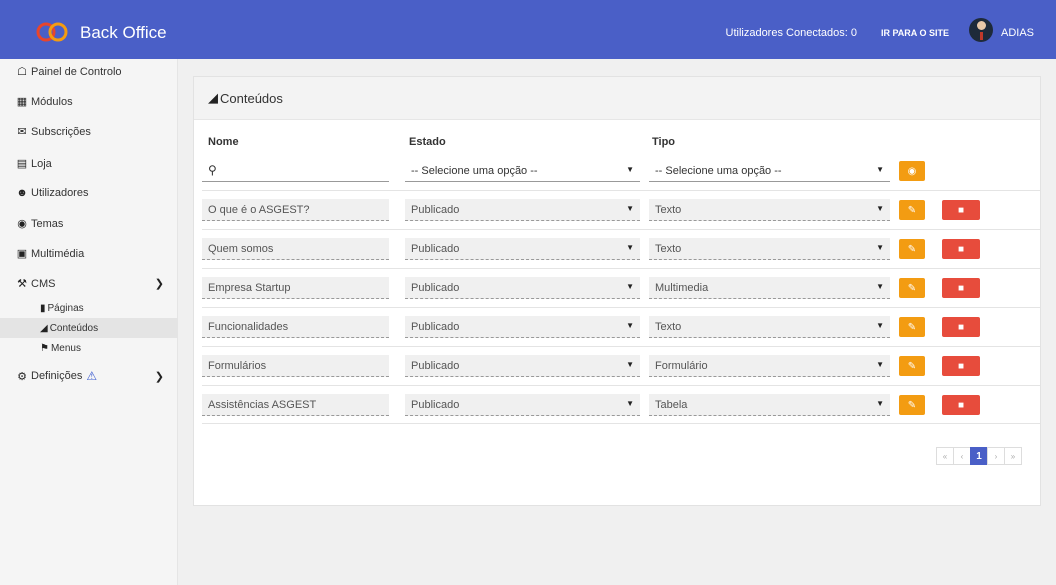 The image size is (1056, 585). What do you see at coordinates (671, 405) in the screenshot?
I see `tipo-text: Tabela` at bounding box center [671, 405].